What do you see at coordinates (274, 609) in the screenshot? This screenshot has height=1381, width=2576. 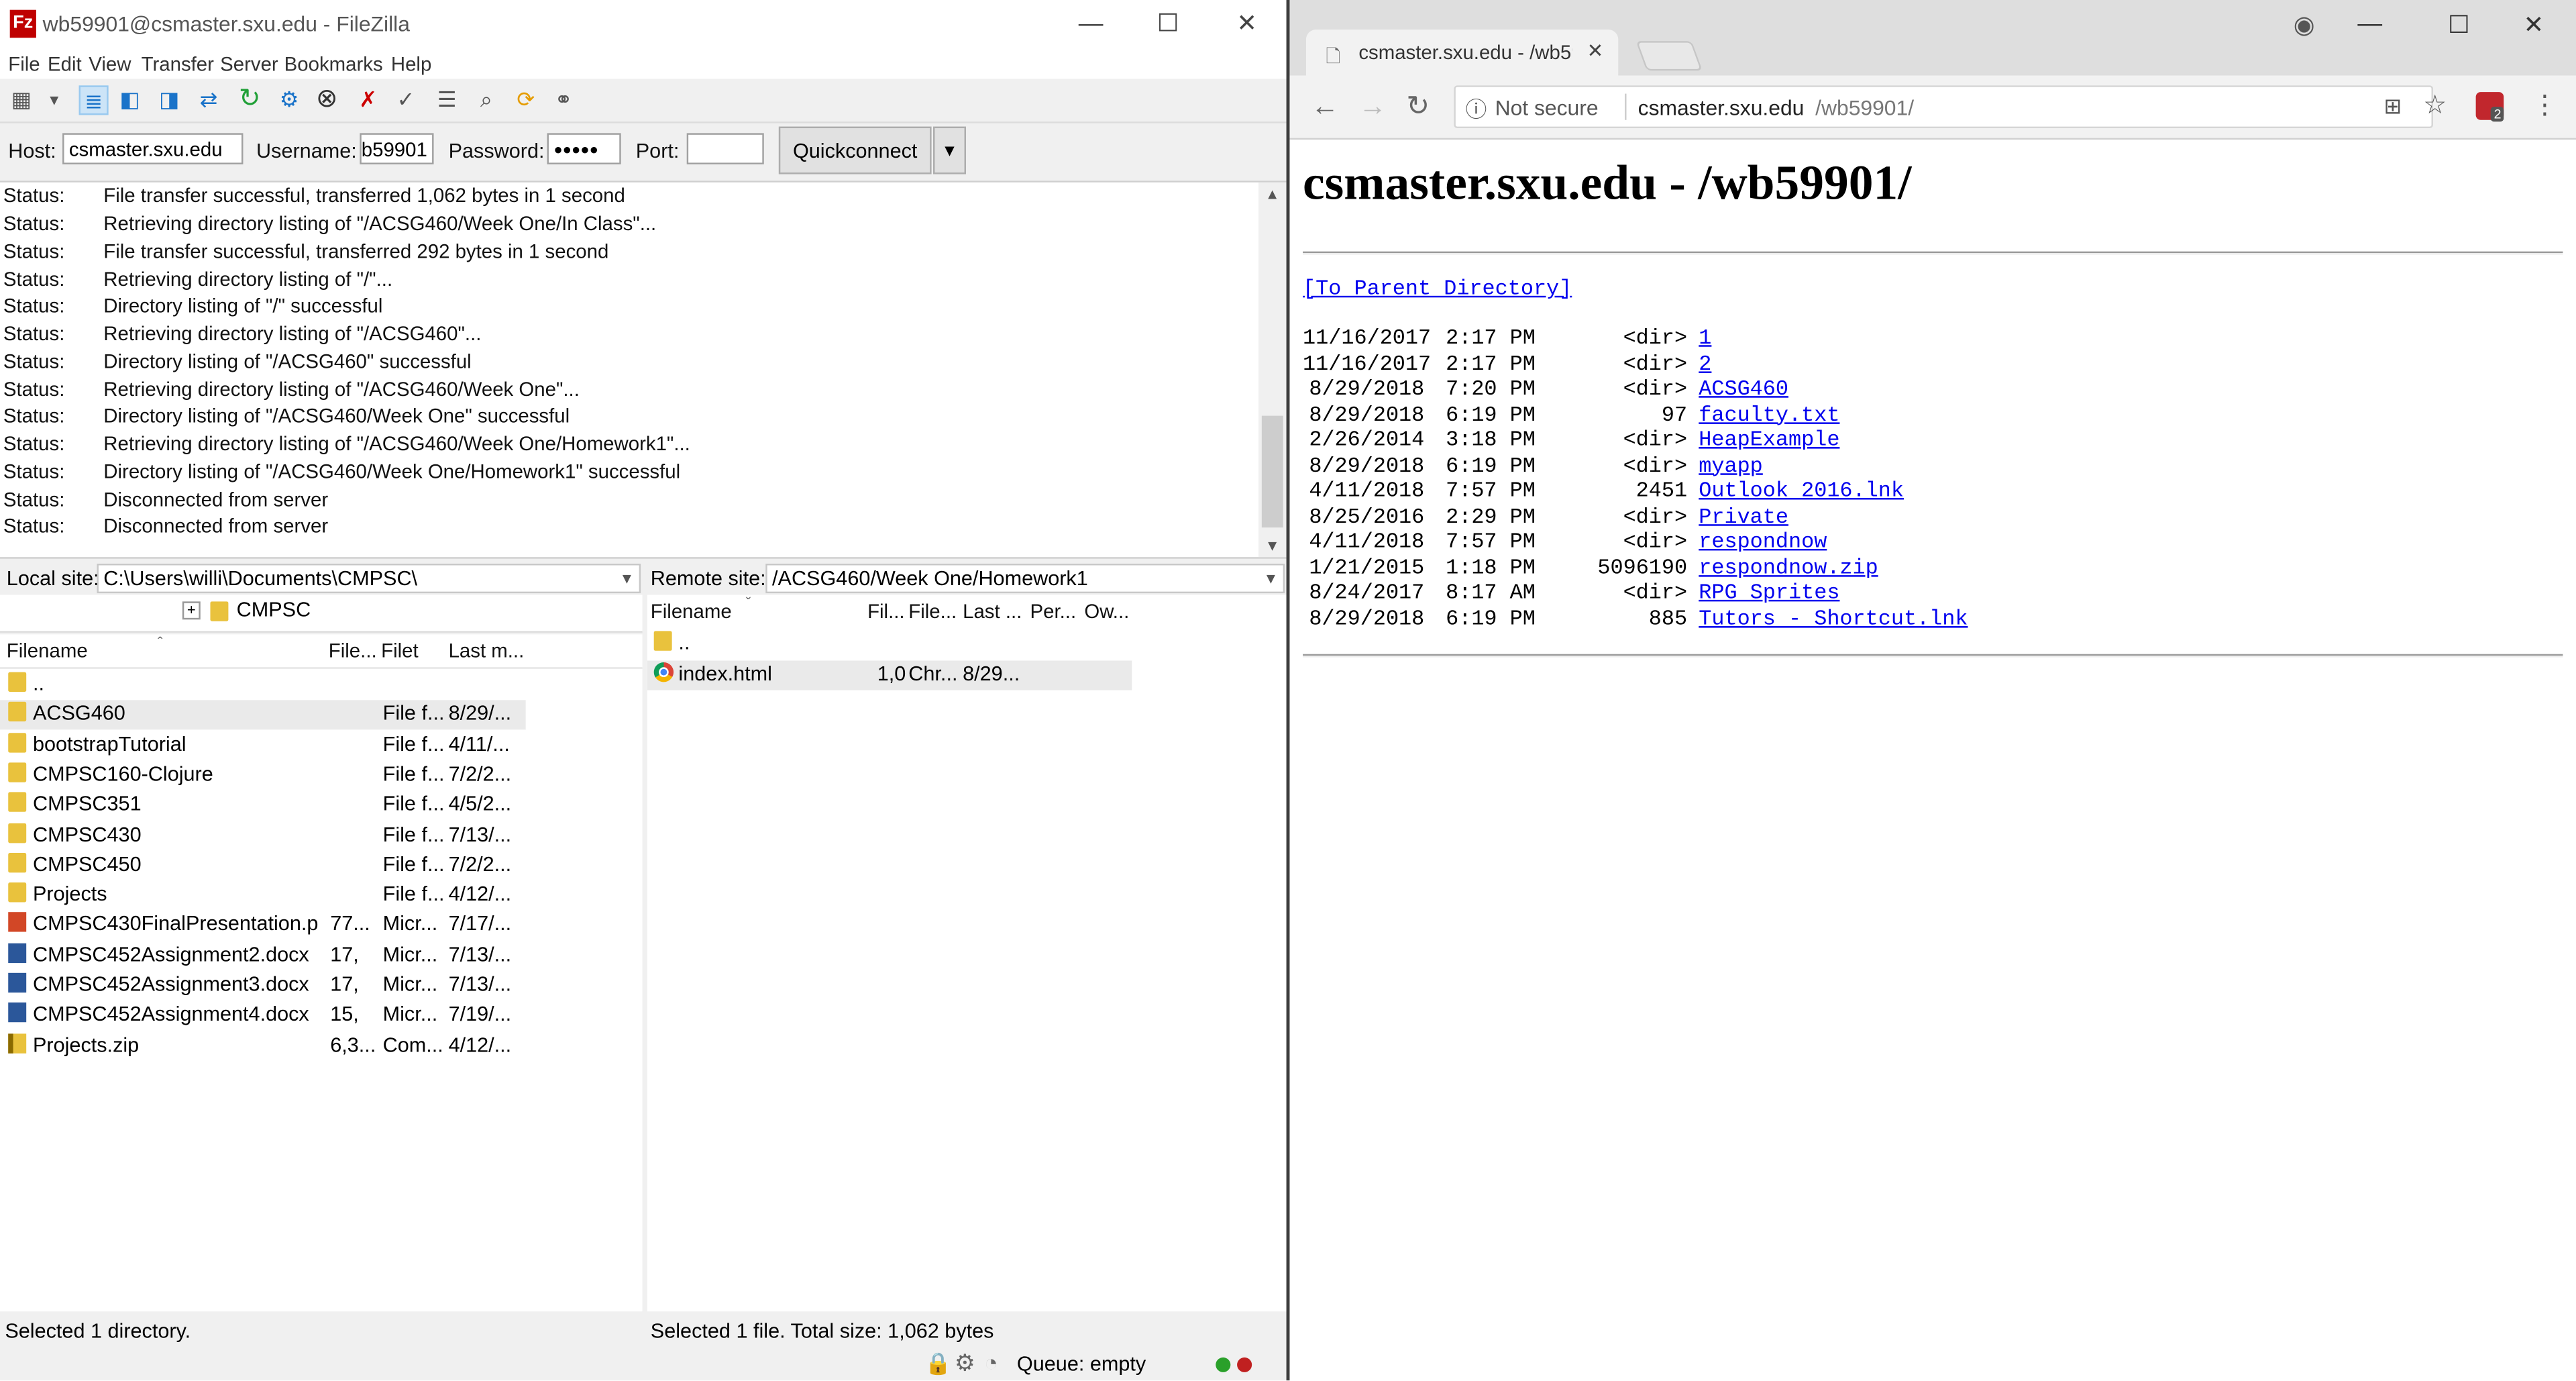 I see `tree-node-label: CMPSC` at bounding box center [274, 609].